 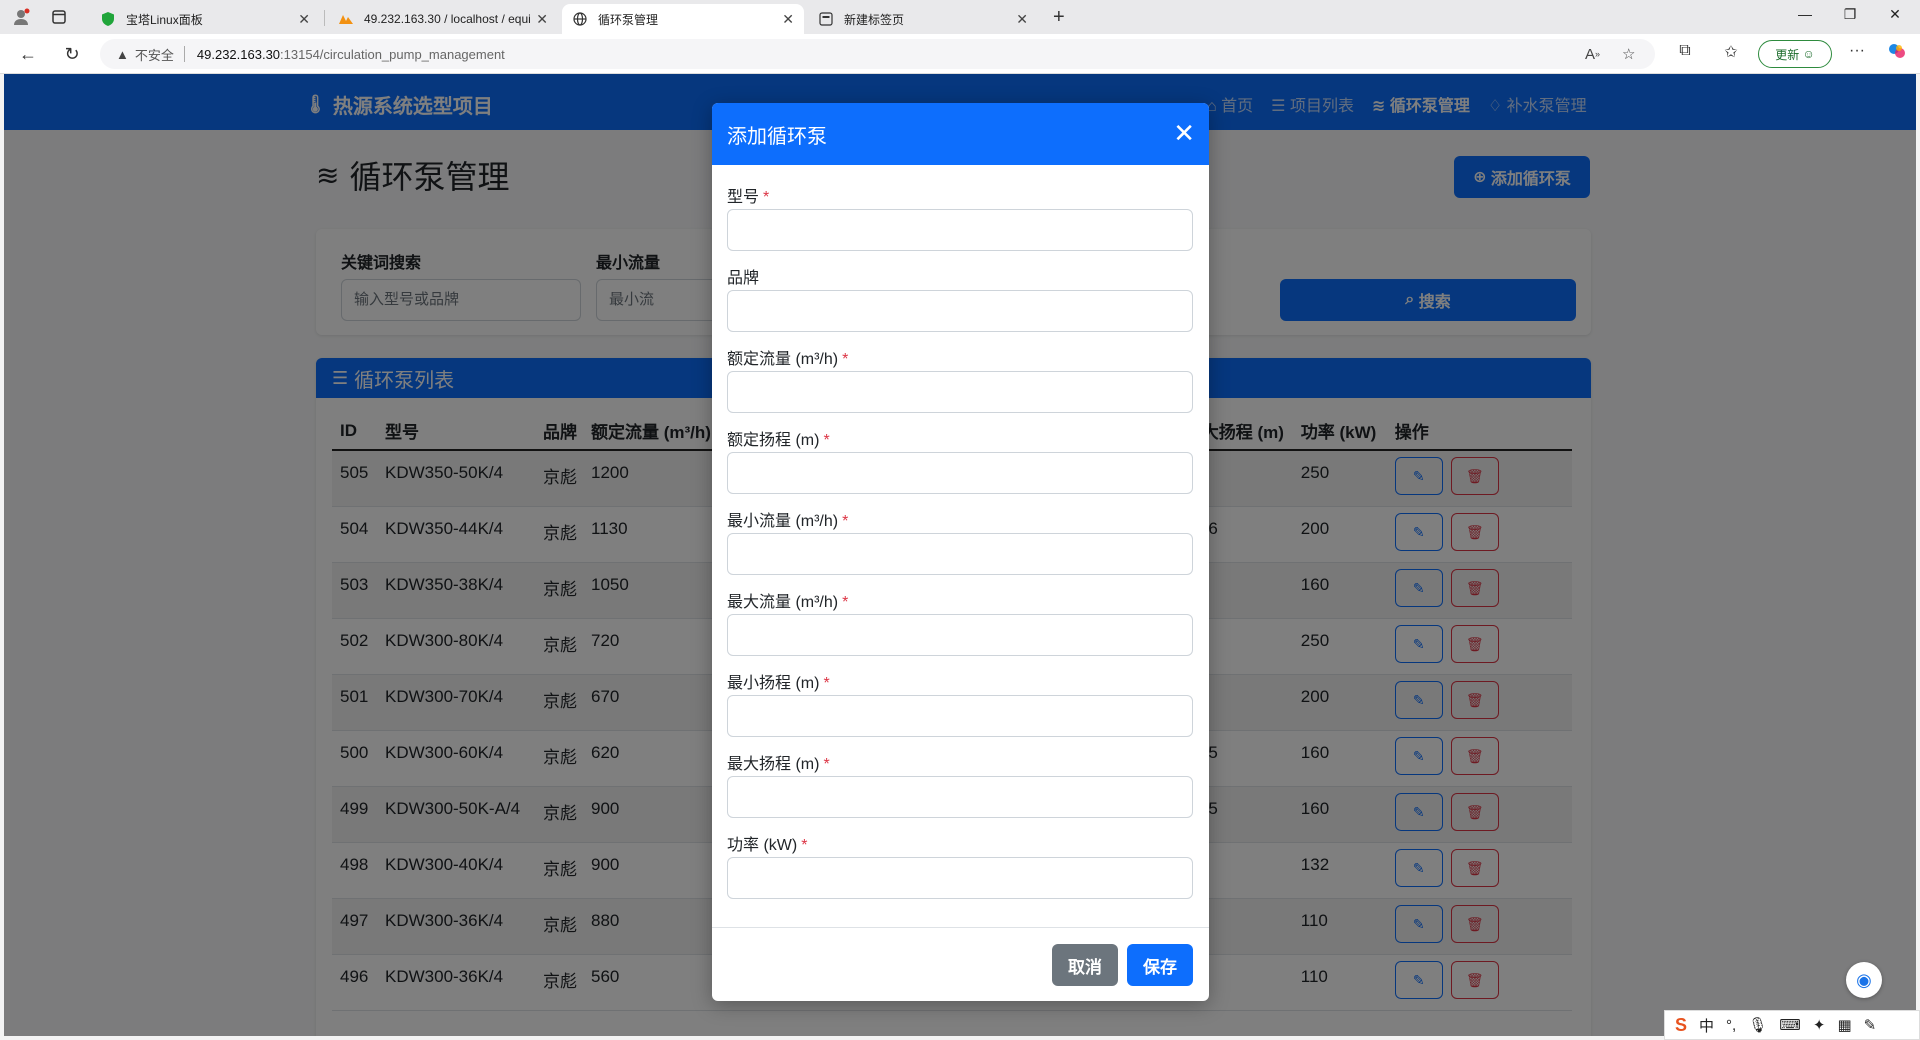 I want to click on form-field: 功率 (kW) *, so click(x=960, y=865).